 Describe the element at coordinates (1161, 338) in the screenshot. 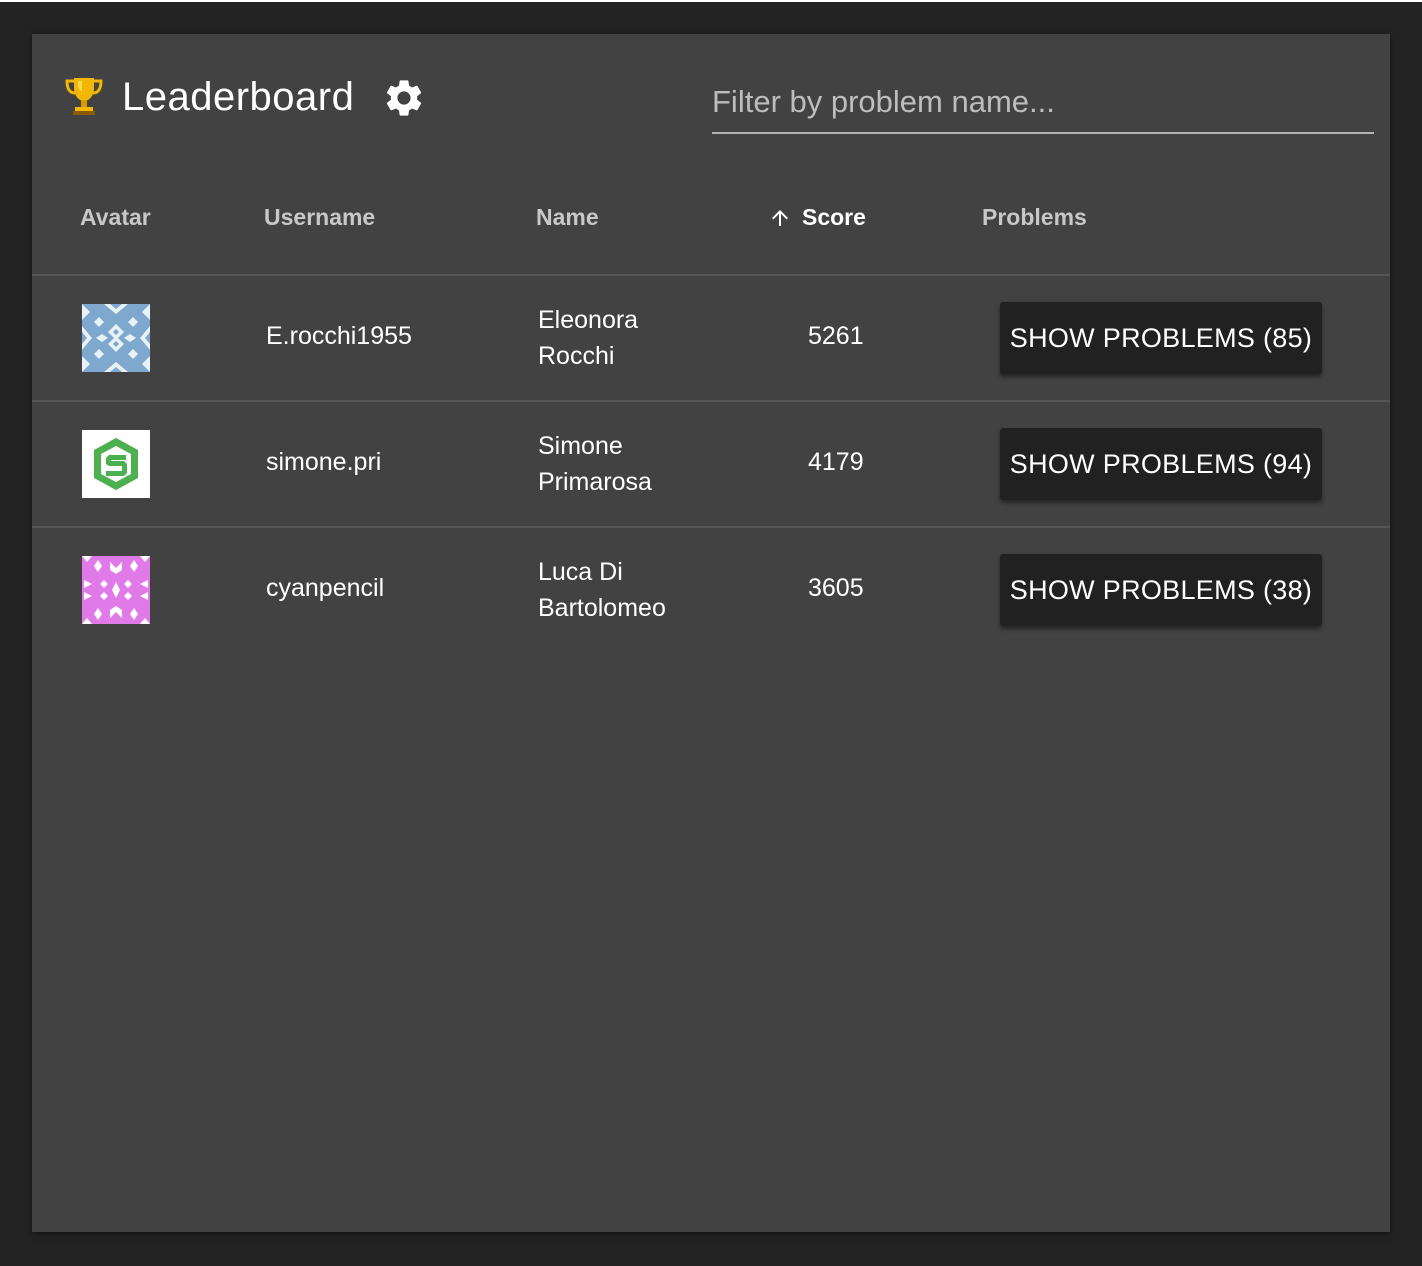

I see `show-problems-button: SHOW PROBLEMS (85)` at that location.